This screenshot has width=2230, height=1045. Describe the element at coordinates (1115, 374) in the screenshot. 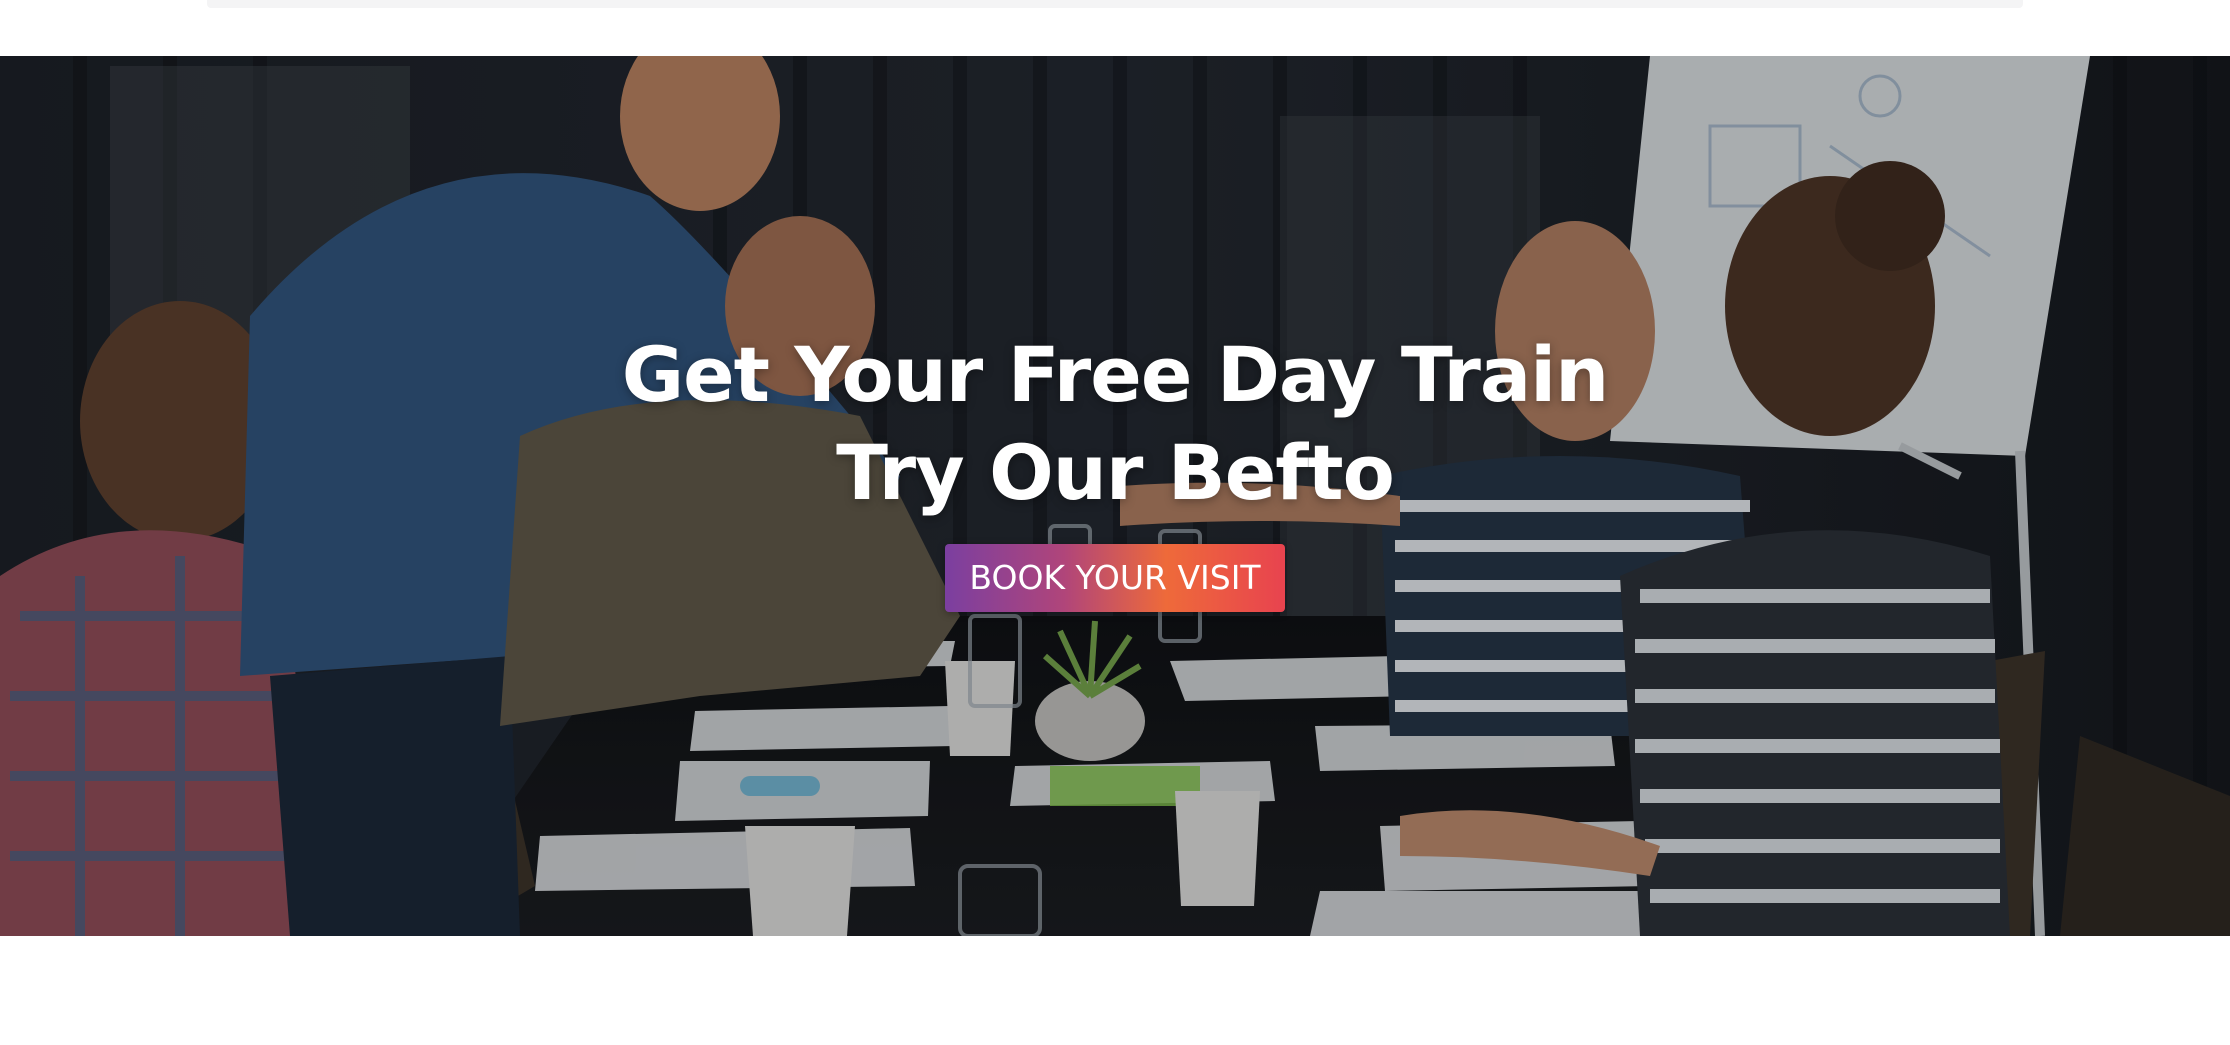

I see `hero-heading-line-1: Get Your Free Day Train` at that location.